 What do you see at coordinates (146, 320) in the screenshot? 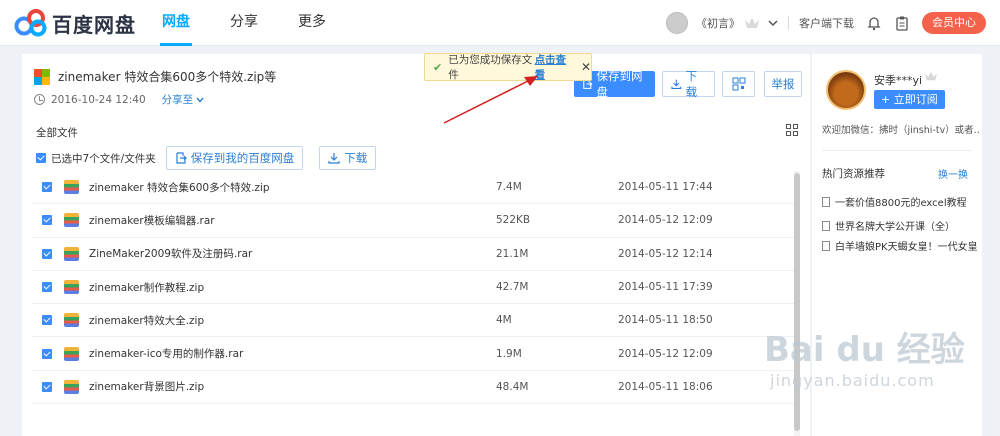
I see `file-name: zinemaker特效大全.zip` at bounding box center [146, 320].